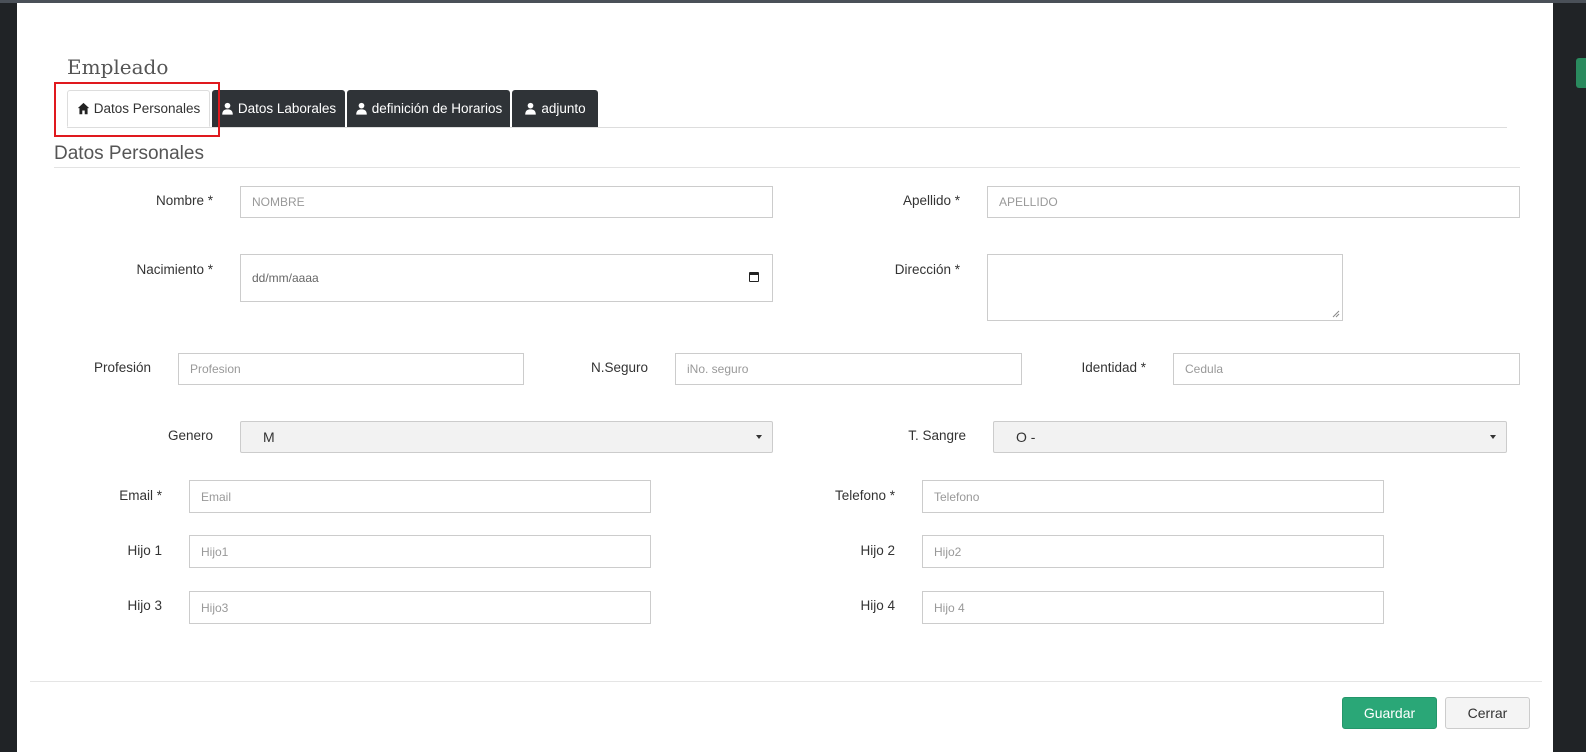  Describe the element at coordinates (1250, 437) in the screenshot. I see `tsangre-select: O -` at that location.